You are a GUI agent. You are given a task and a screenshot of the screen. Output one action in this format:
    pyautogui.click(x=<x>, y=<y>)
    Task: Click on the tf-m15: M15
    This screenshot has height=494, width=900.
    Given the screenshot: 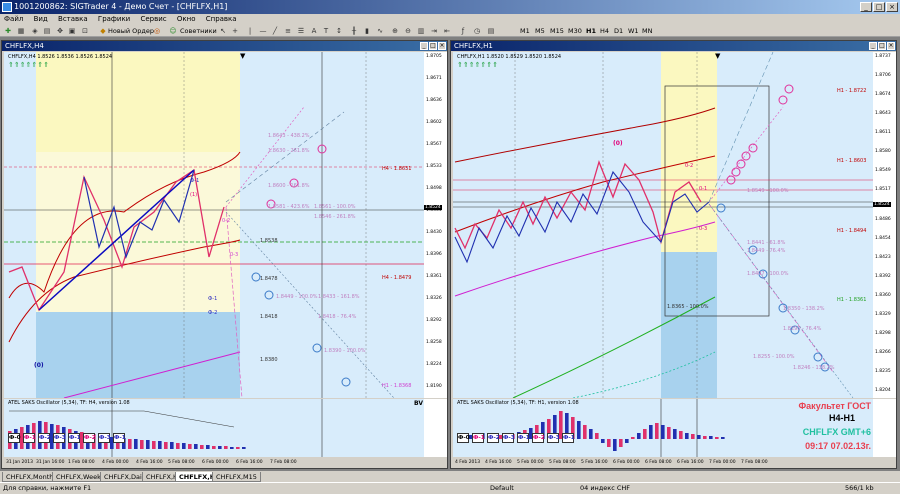 What is the action you would take?
    pyautogui.click(x=557, y=31)
    